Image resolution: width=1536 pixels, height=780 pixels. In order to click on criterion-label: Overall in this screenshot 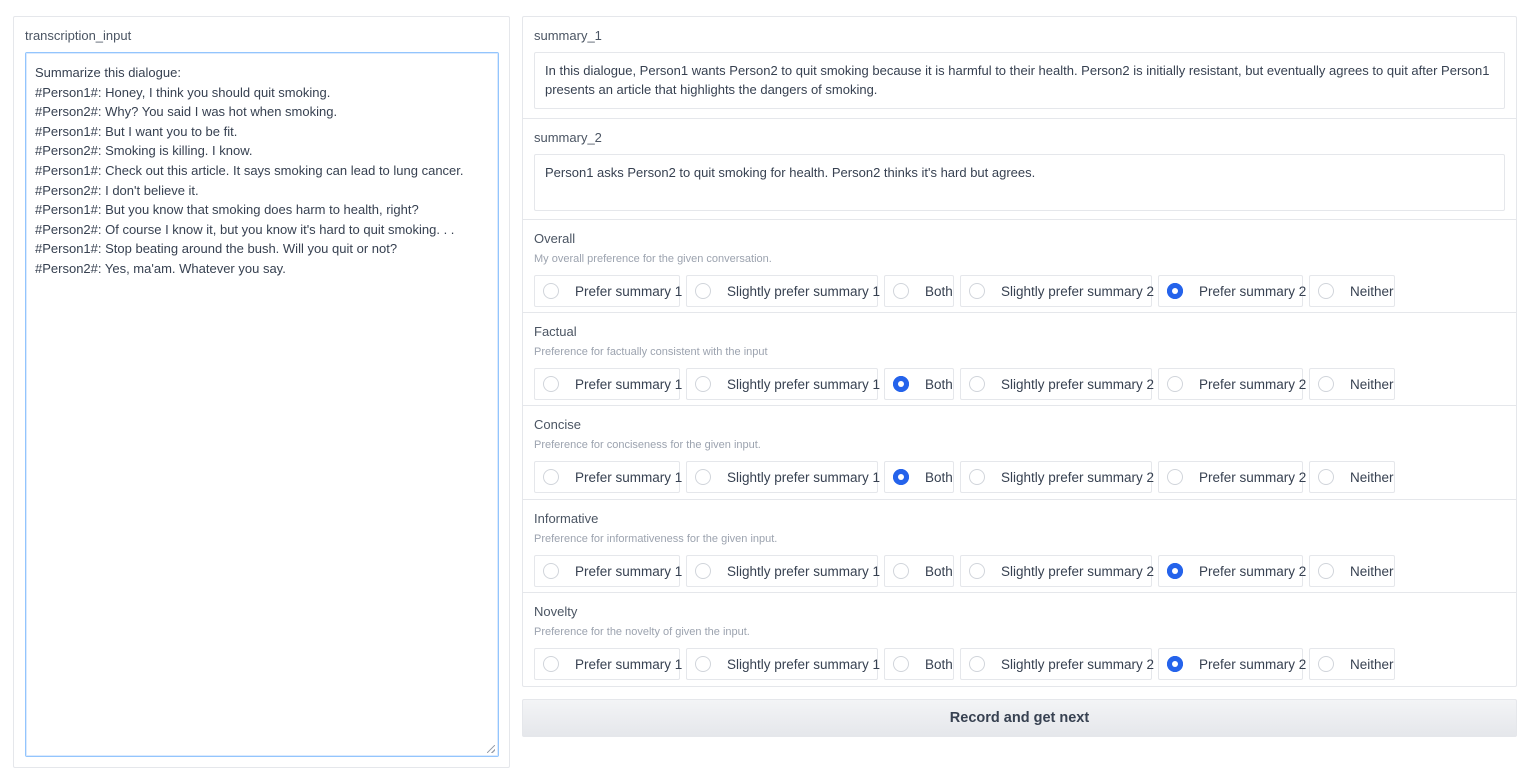, I will do `click(555, 238)`.